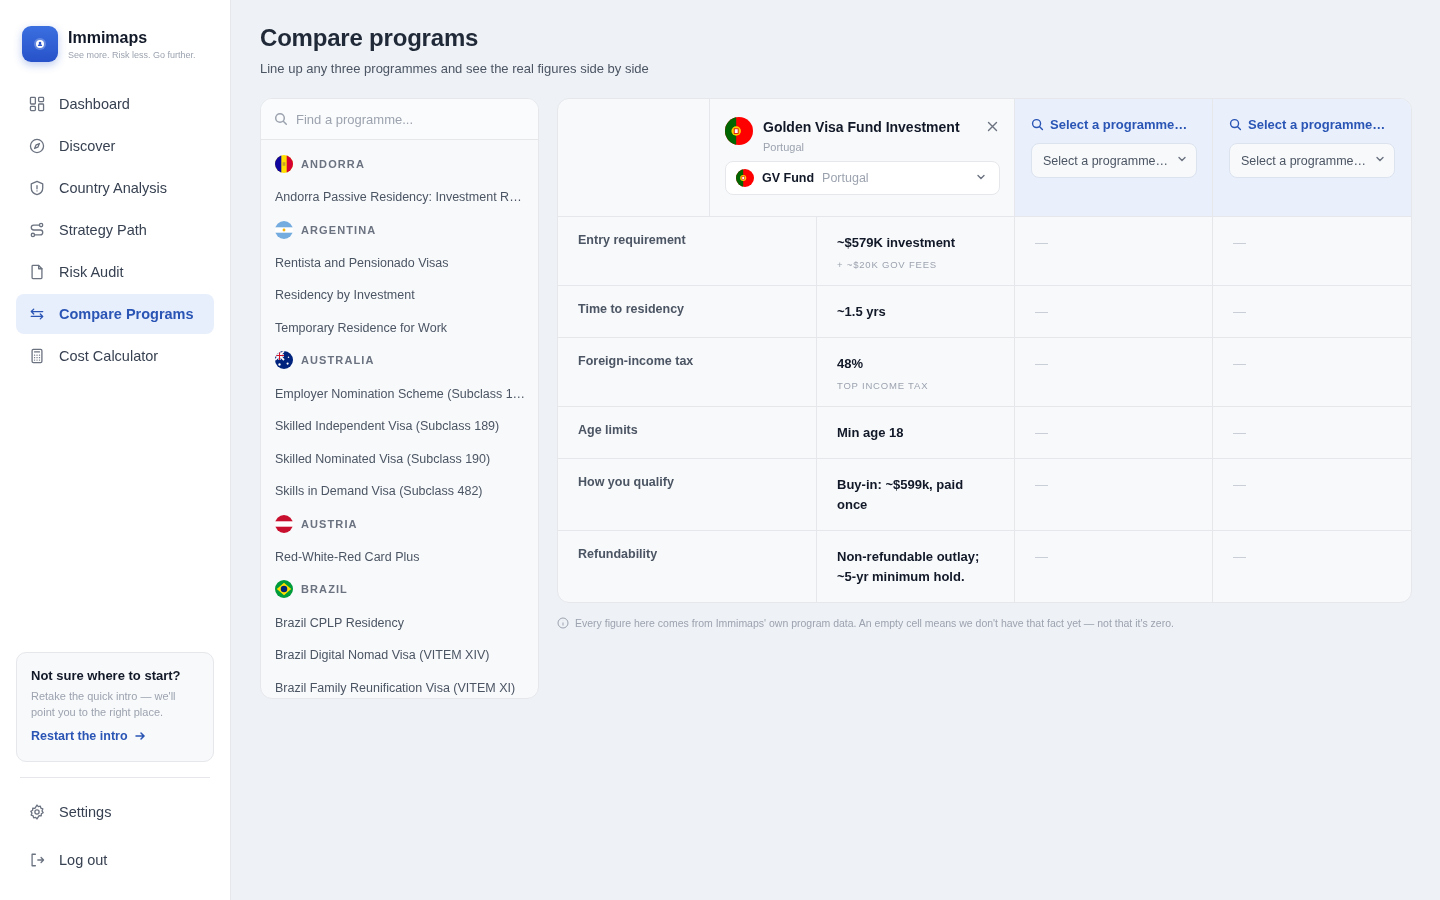 The width and height of the screenshot is (1440, 900). What do you see at coordinates (139, 736) in the screenshot?
I see `arrow-right-icon` at bounding box center [139, 736].